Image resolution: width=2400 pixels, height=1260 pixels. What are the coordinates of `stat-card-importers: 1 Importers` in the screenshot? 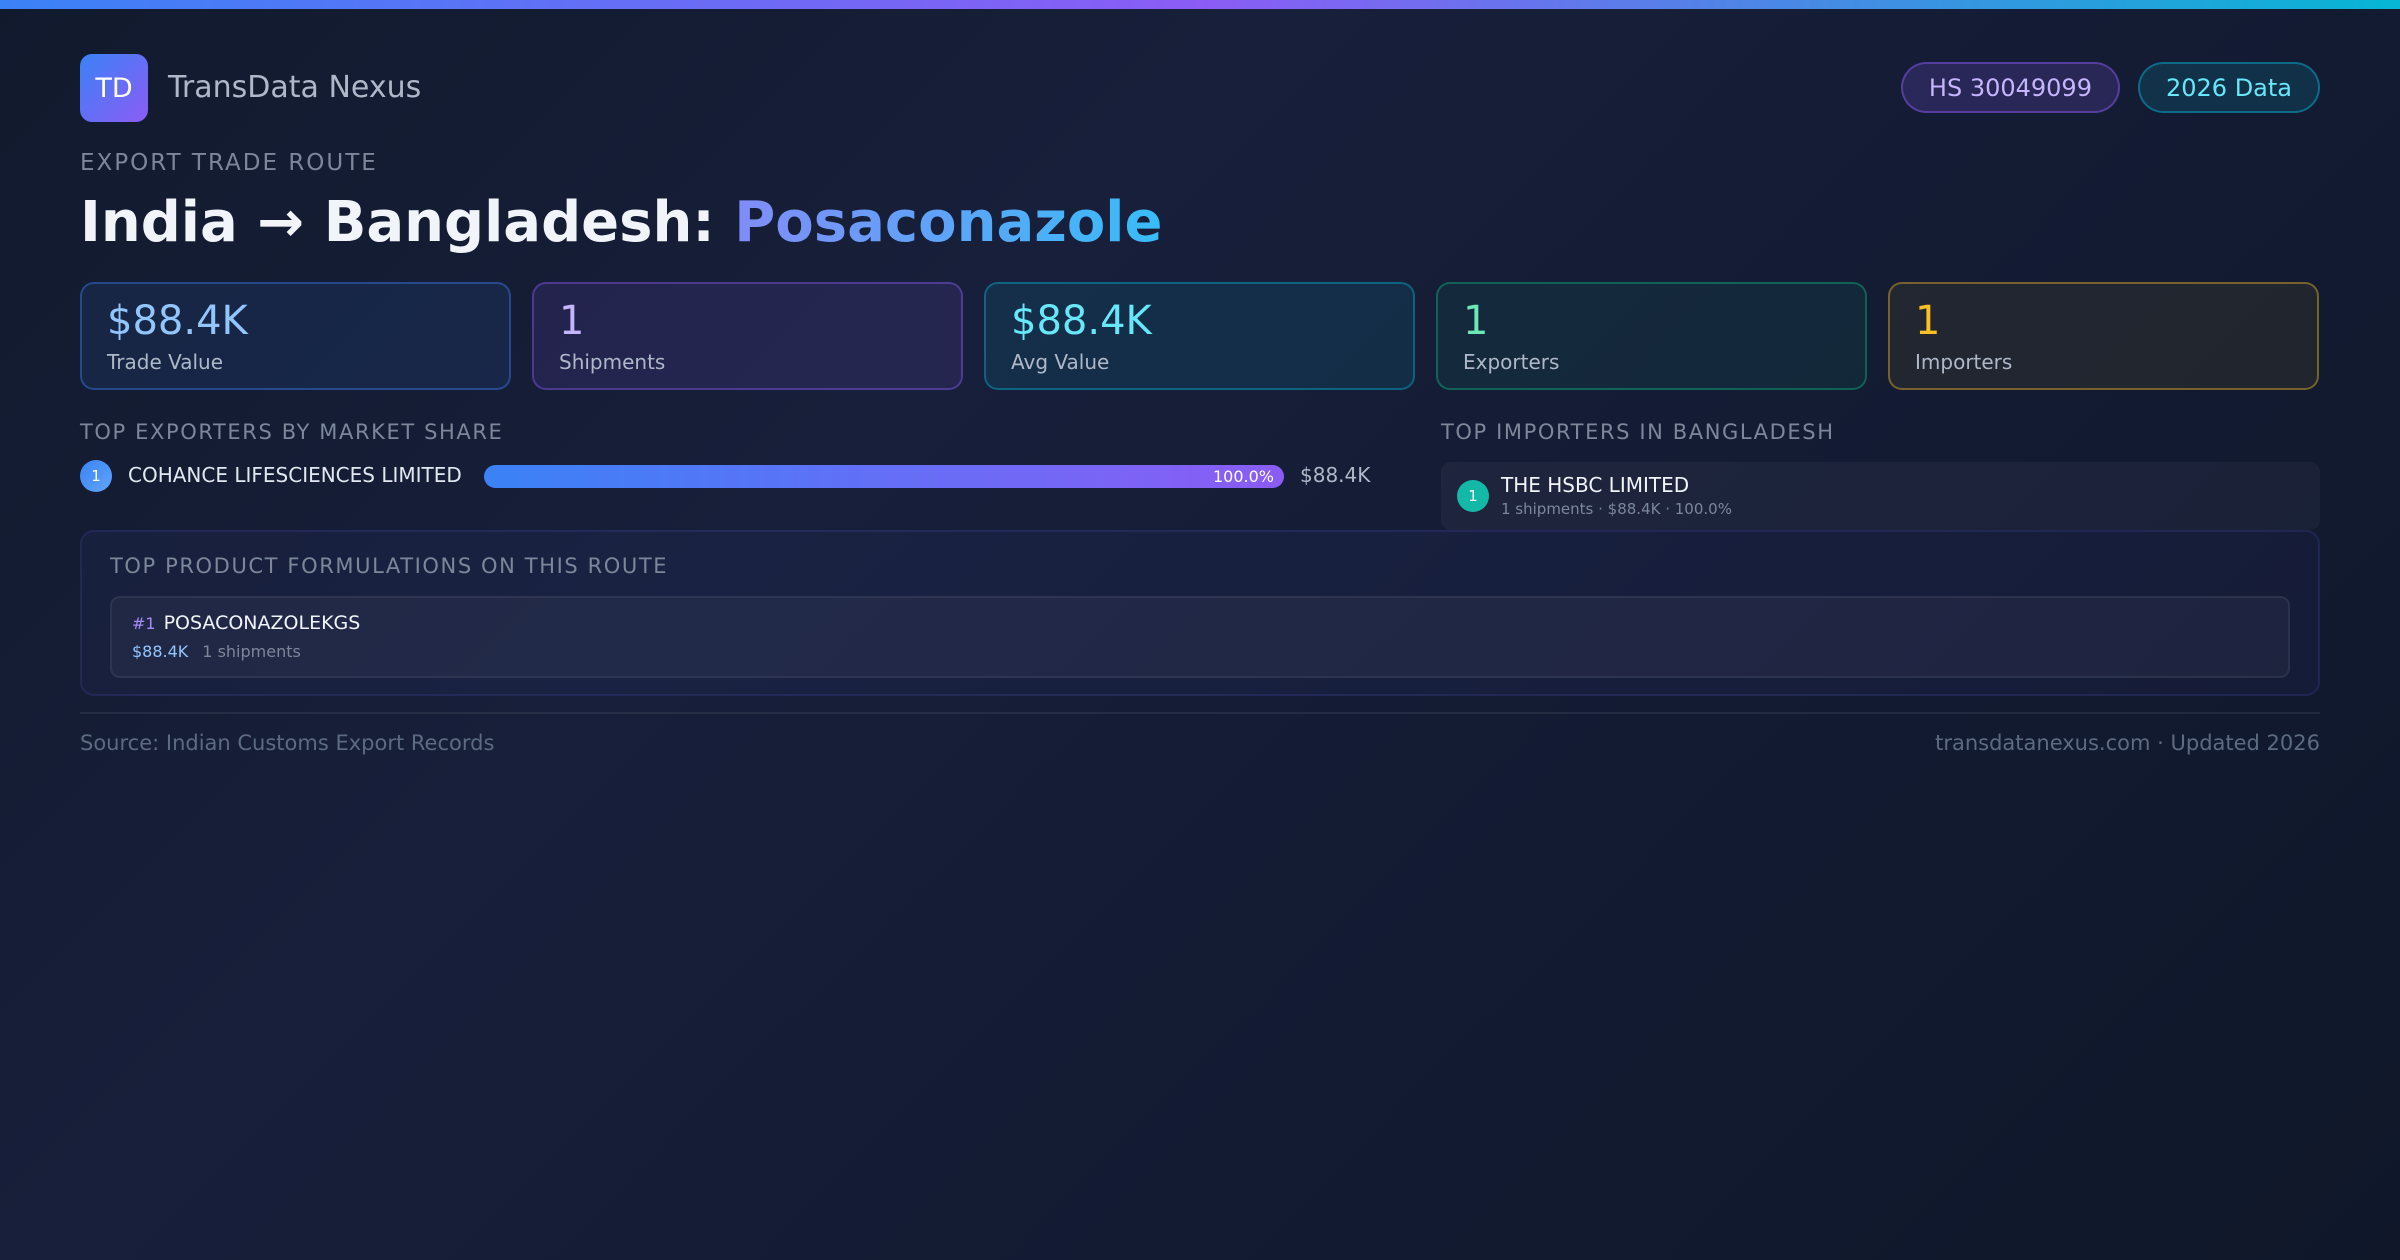 It's located at (2103, 336).